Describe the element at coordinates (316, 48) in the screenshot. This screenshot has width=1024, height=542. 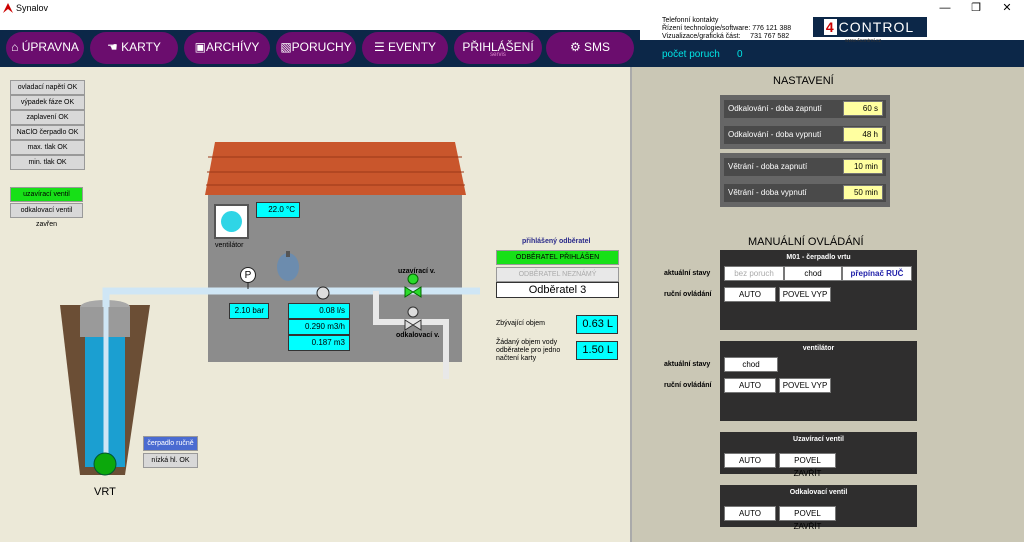
I see `nav-poruchy: ▧PORUCHY` at that location.